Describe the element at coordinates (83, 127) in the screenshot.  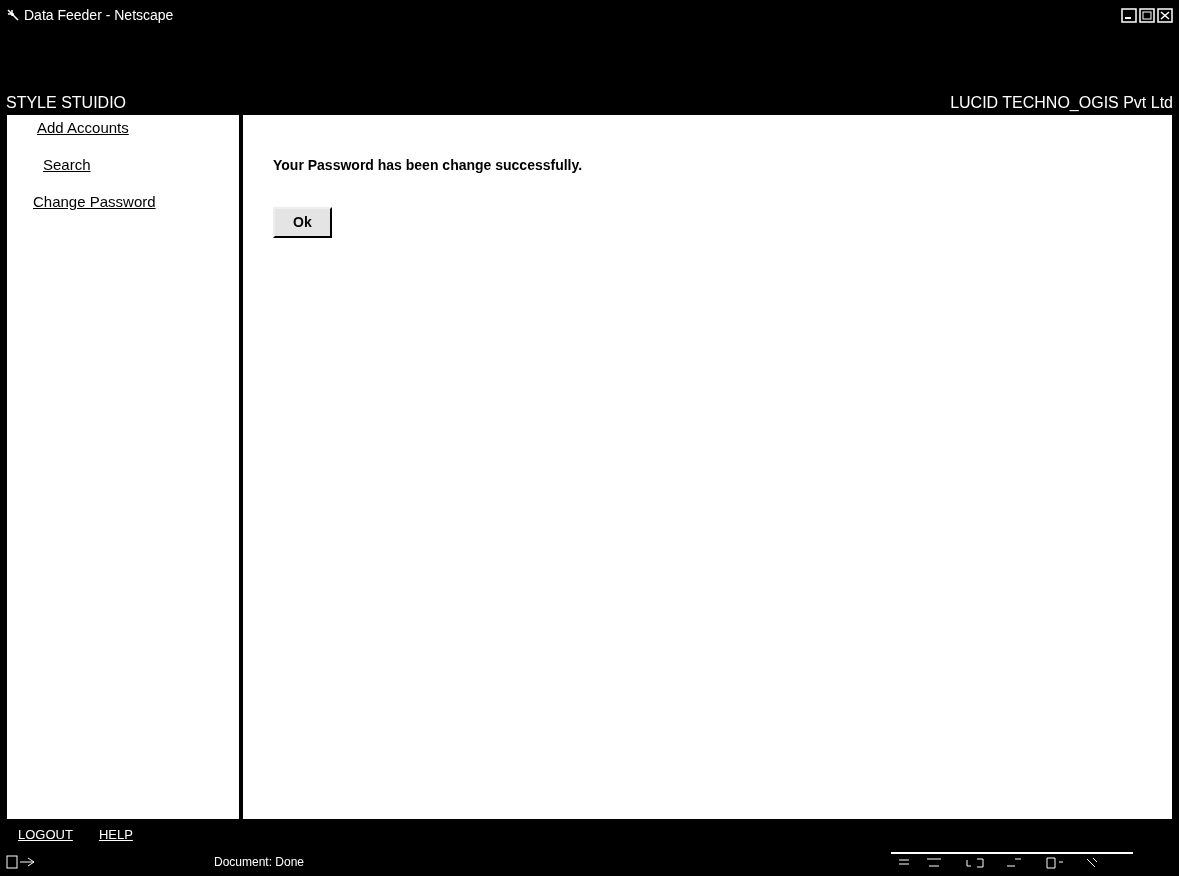
I see `sidebar-link: Add Accounts` at that location.